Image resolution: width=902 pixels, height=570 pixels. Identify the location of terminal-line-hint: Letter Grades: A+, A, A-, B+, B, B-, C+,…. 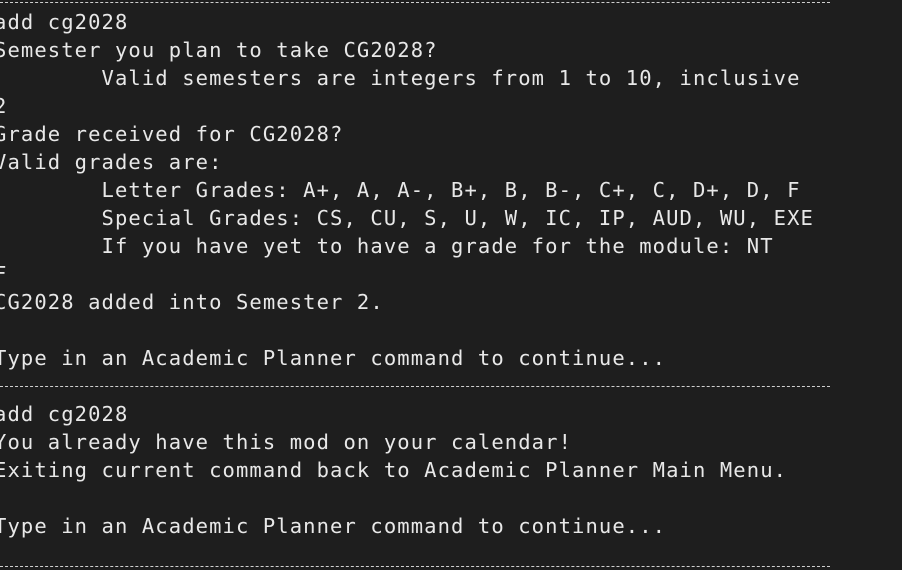
(400, 190).